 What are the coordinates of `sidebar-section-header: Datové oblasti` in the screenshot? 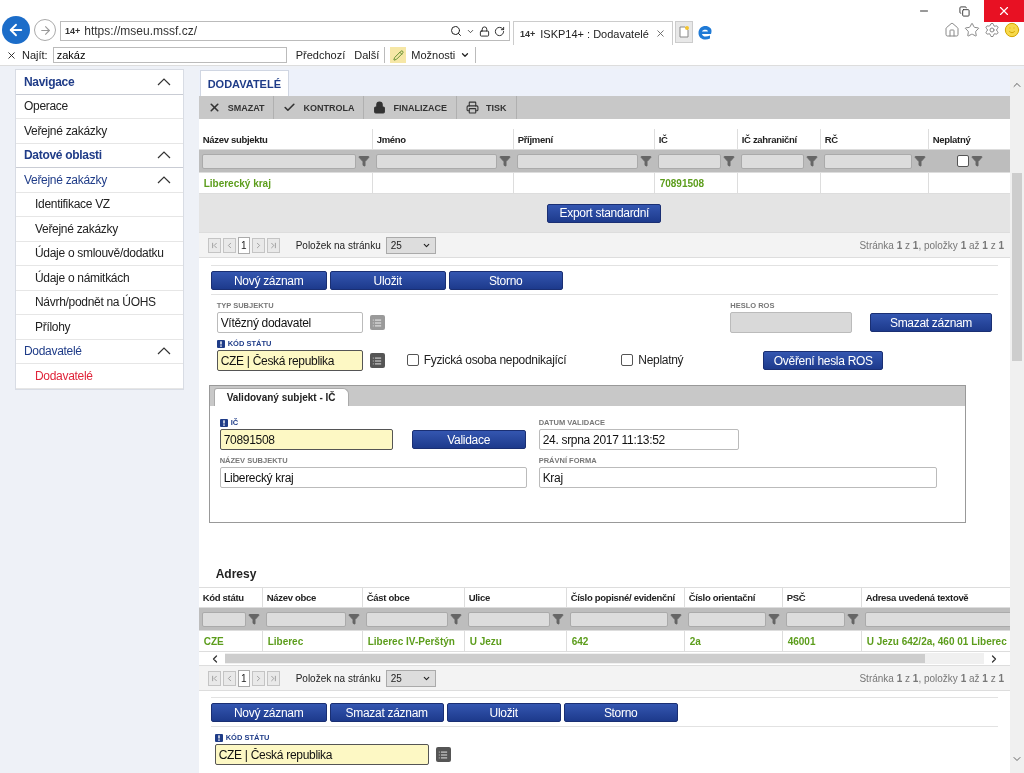 It's located at (99, 155).